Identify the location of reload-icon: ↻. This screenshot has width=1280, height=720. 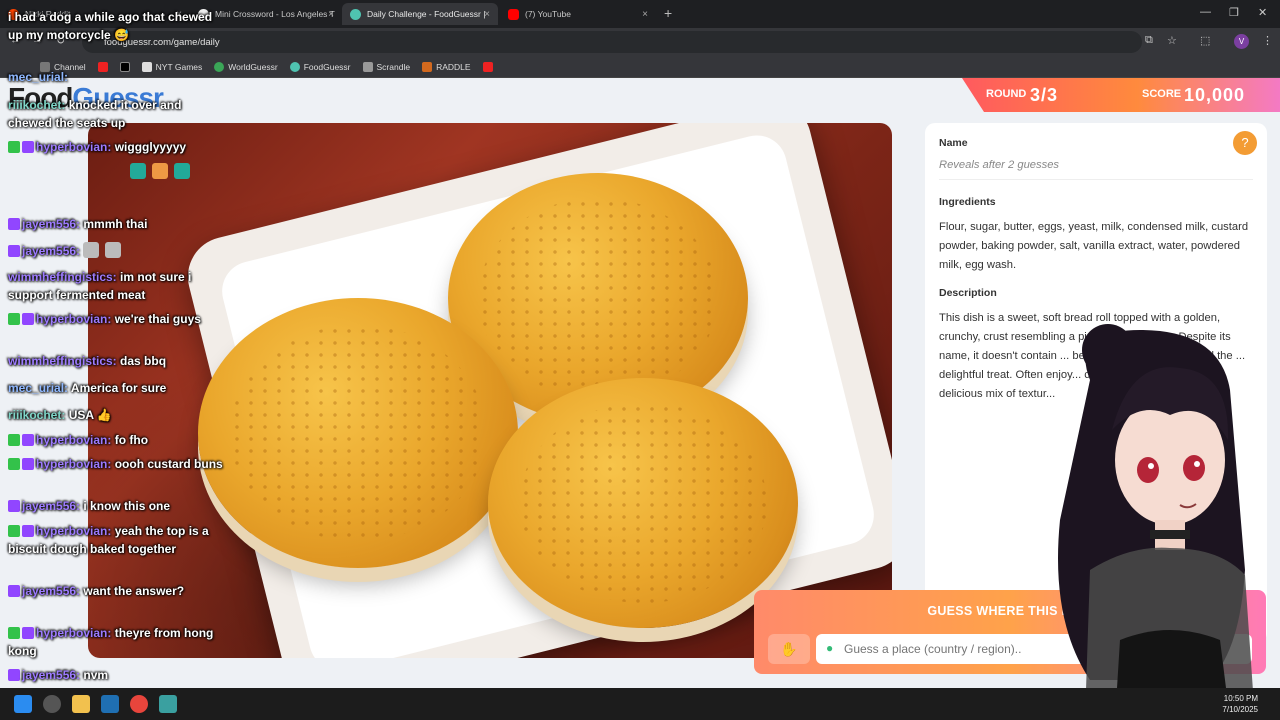
(60, 40).